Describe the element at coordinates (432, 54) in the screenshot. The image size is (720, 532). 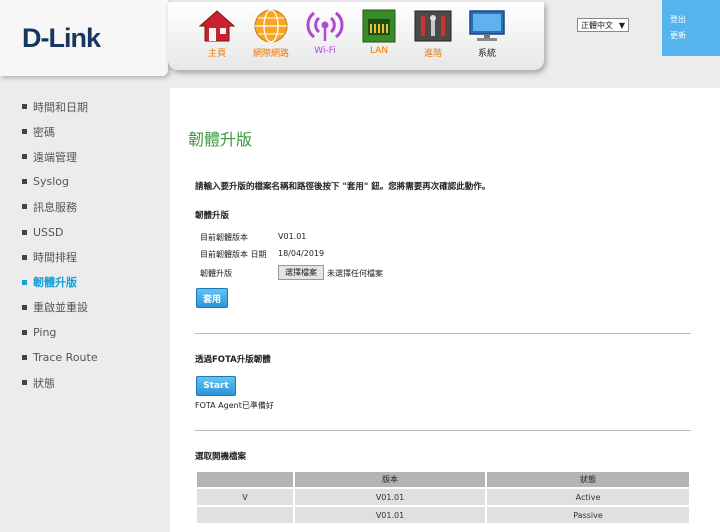
I see `nav-advanced-label: 進階` at that location.